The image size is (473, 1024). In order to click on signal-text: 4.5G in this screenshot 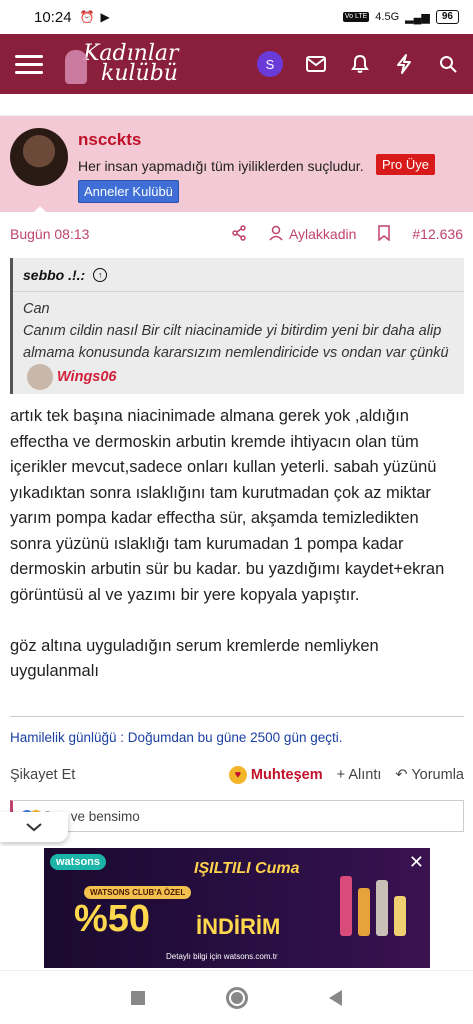, I will do `click(387, 17)`.